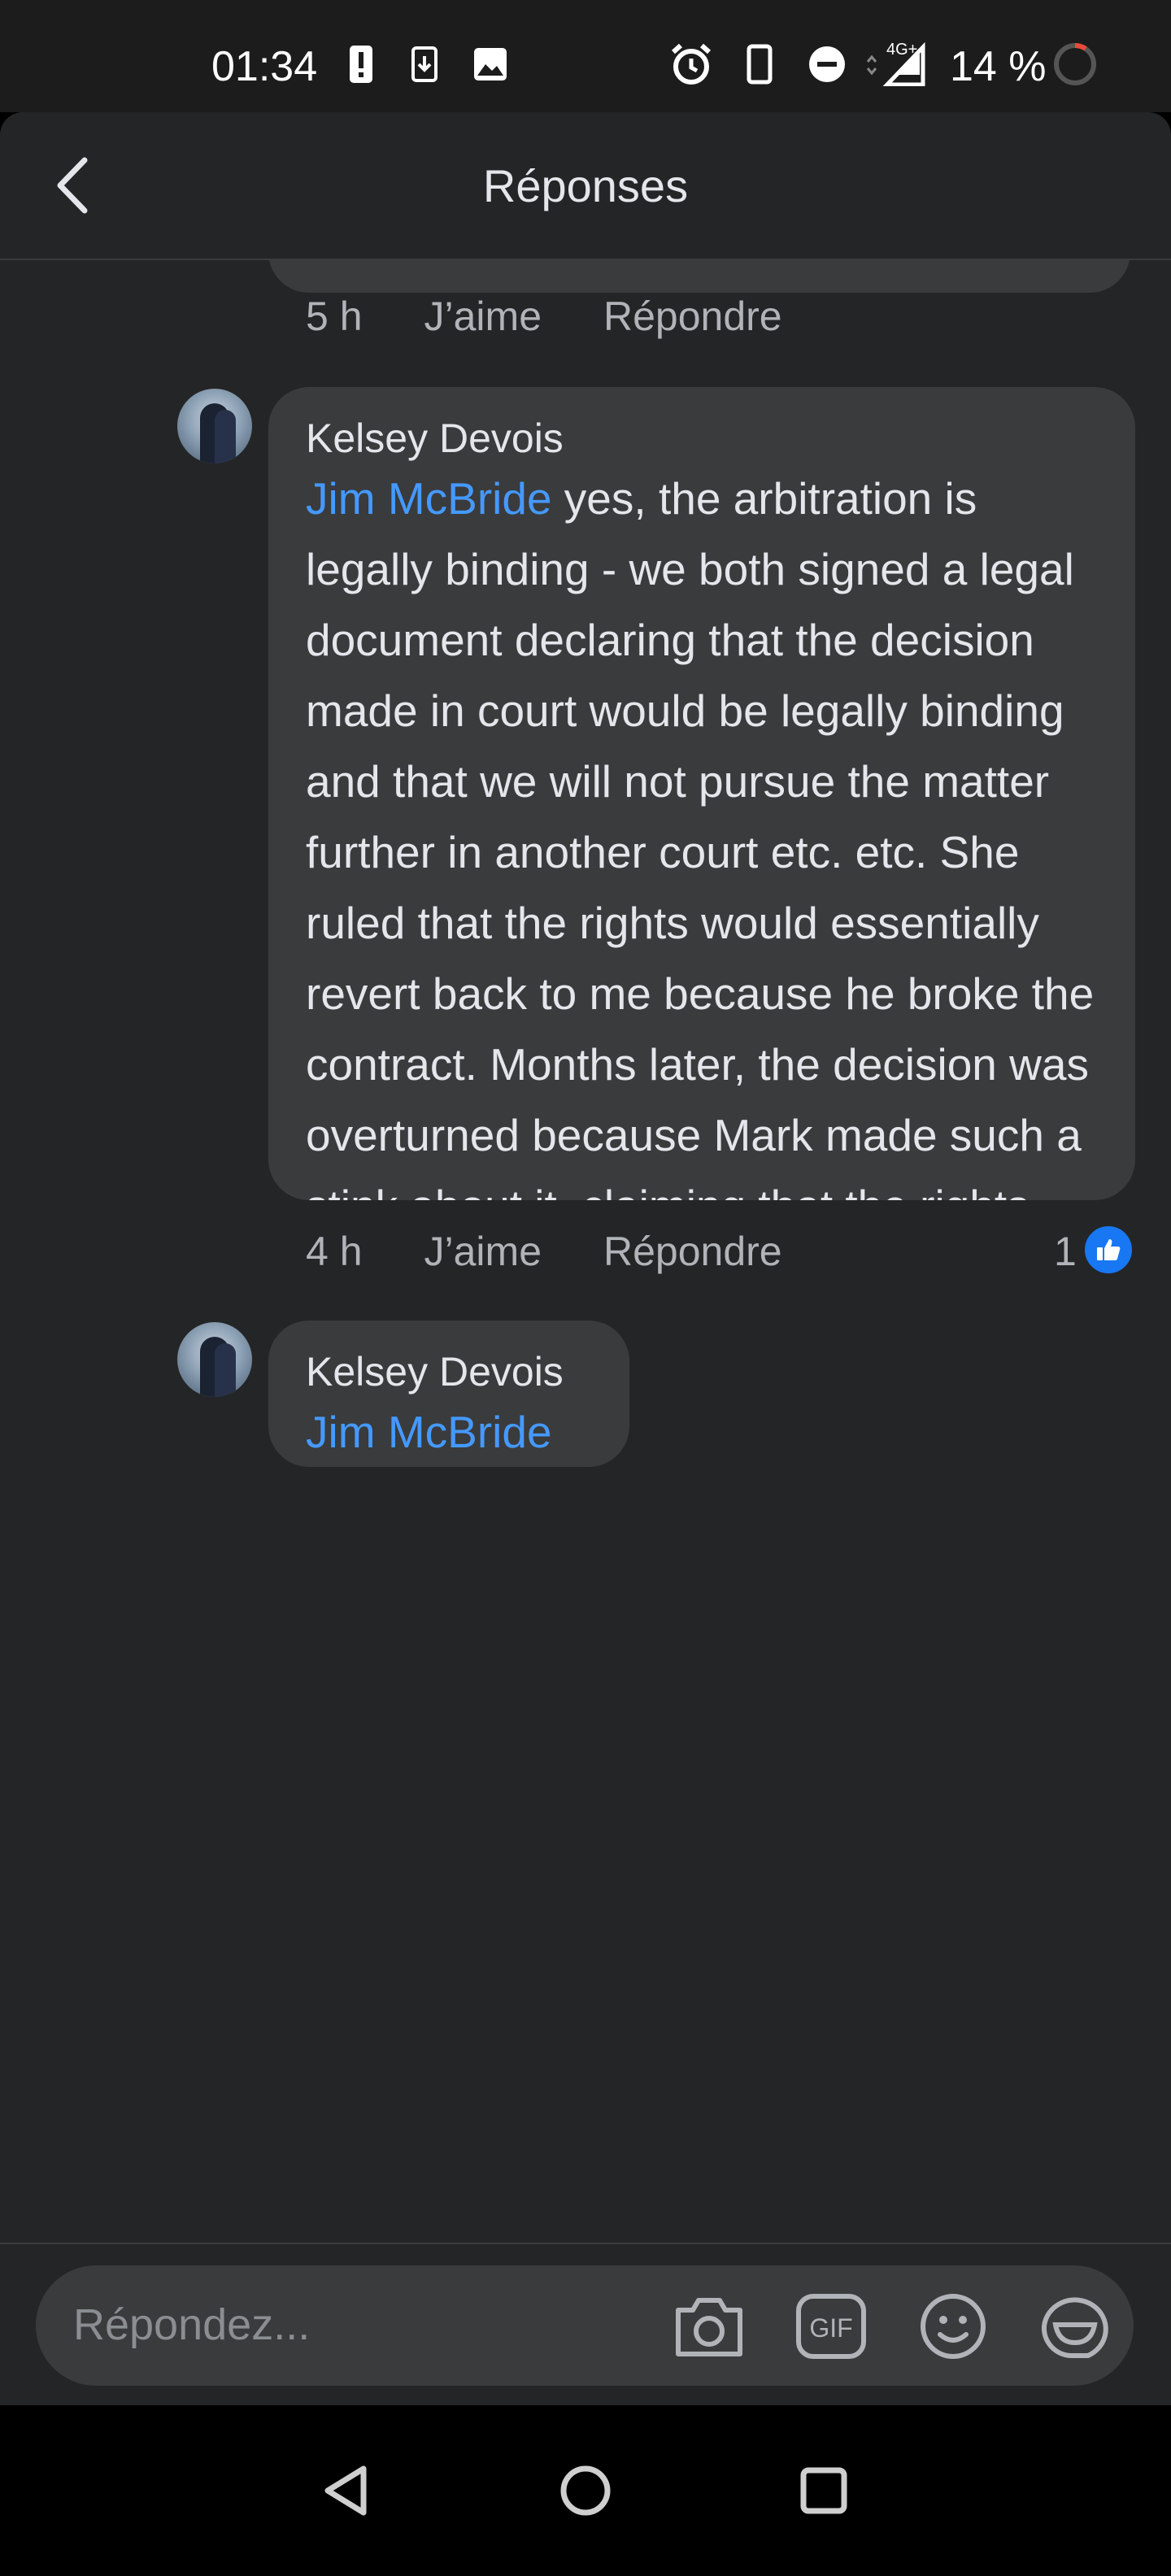  Describe the element at coordinates (1075, 2327) in the screenshot. I see `sticker-icon` at that location.